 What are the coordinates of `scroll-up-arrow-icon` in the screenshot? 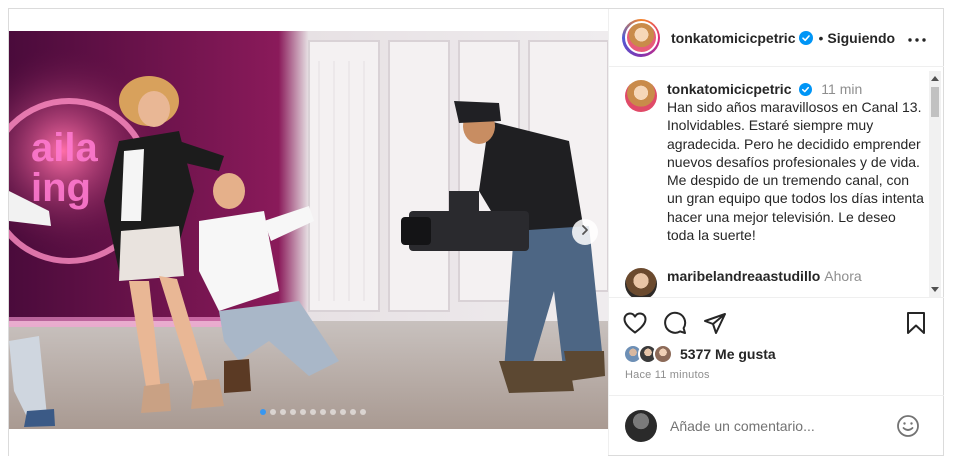 It's located at (935, 78).